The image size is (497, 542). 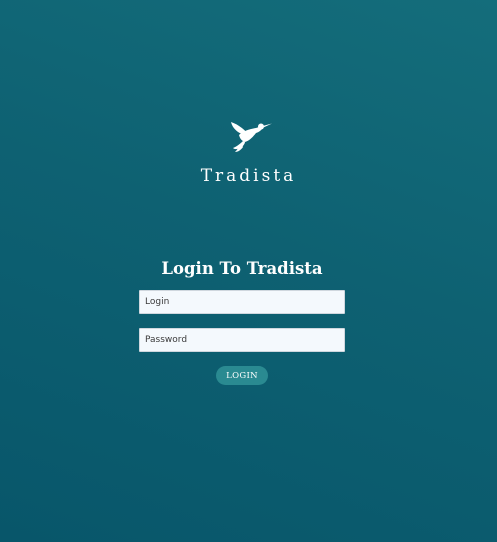 I want to click on login-input, so click(x=242, y=302).